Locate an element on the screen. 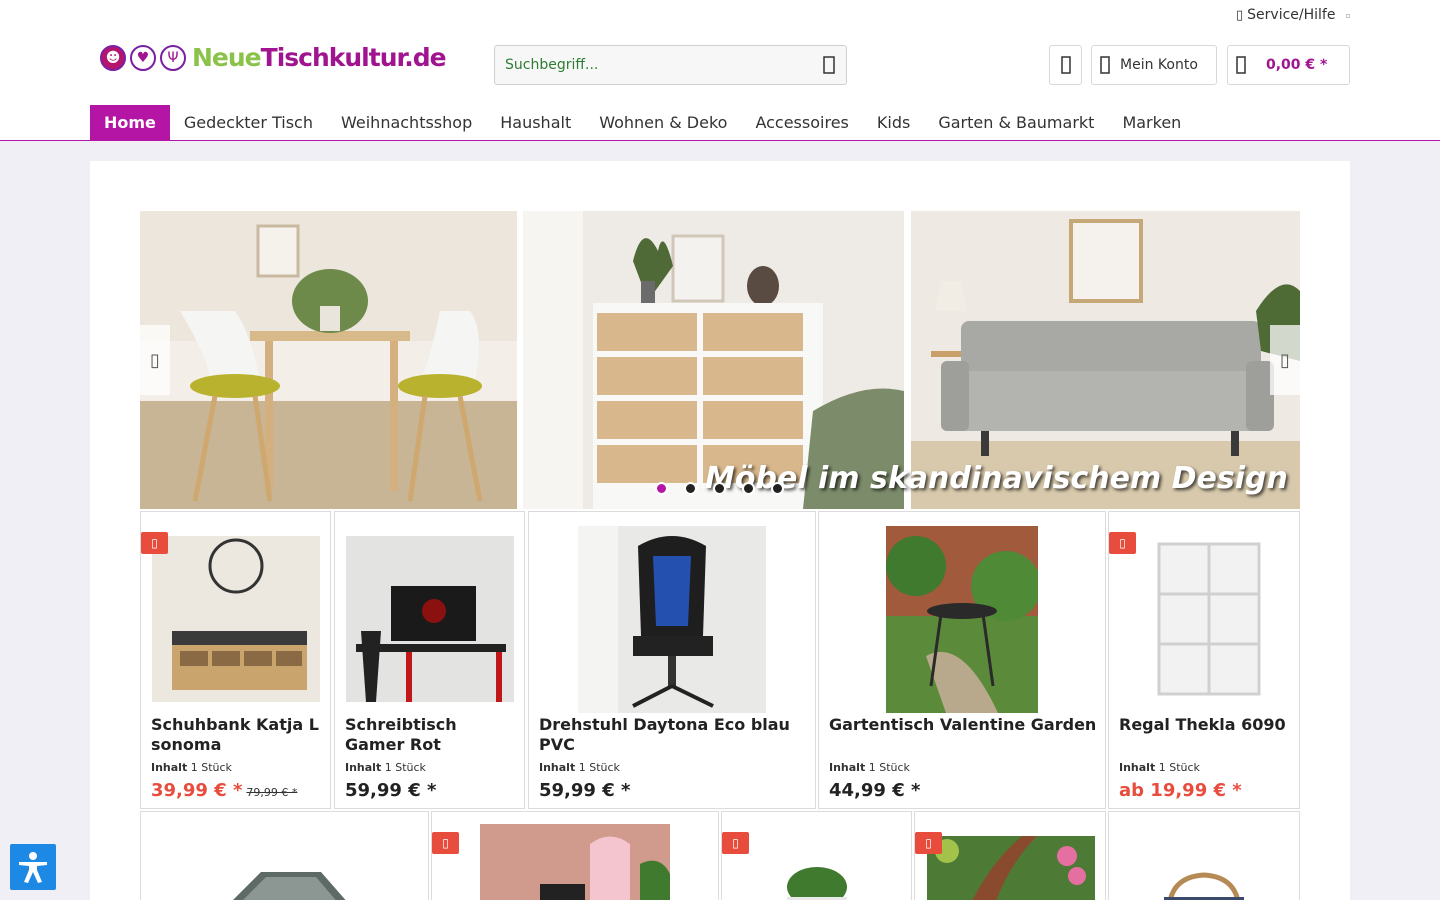  slide-image-dining is located at coordinates (328, 360).